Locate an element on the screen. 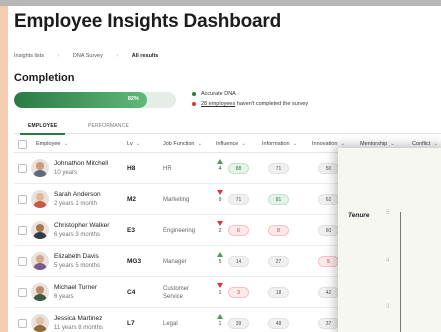 The width and height of the screenshot is (441, 332). employee-name: Christopher Walker is located at coordinates (81, 225).